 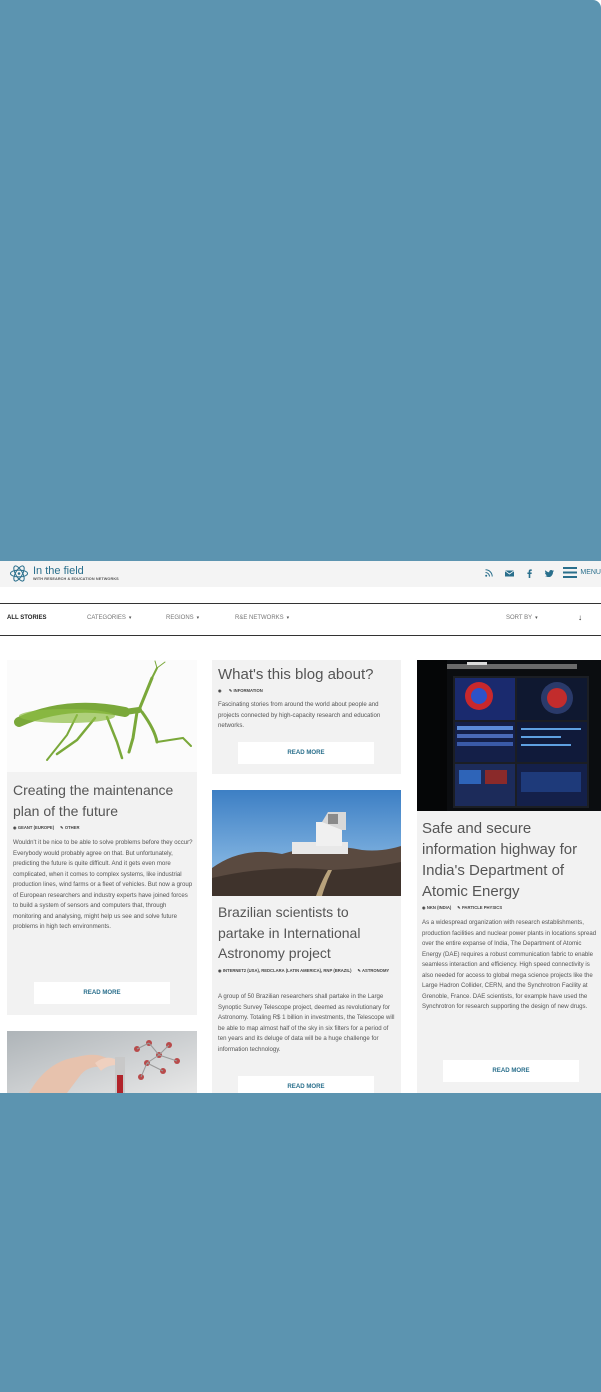 What do you see at coordinates (104, 828) in the screenshot?
I see `story-meta: ◉ GEANT (EUROPE) ✎ OTHER` at bounding box center [104, 828].